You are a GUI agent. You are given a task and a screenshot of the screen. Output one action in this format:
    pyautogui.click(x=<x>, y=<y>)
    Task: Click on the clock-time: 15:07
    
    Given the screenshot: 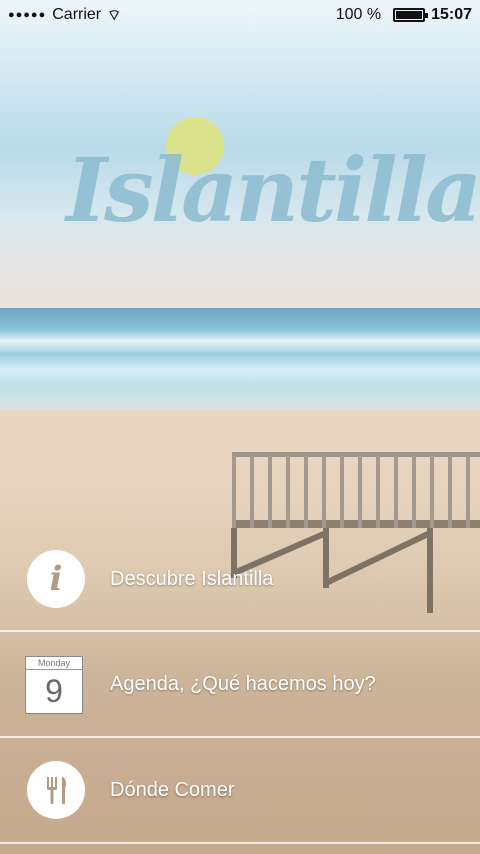 What is the action you would take?
    pyautogui.click(x=451, y=14)
    